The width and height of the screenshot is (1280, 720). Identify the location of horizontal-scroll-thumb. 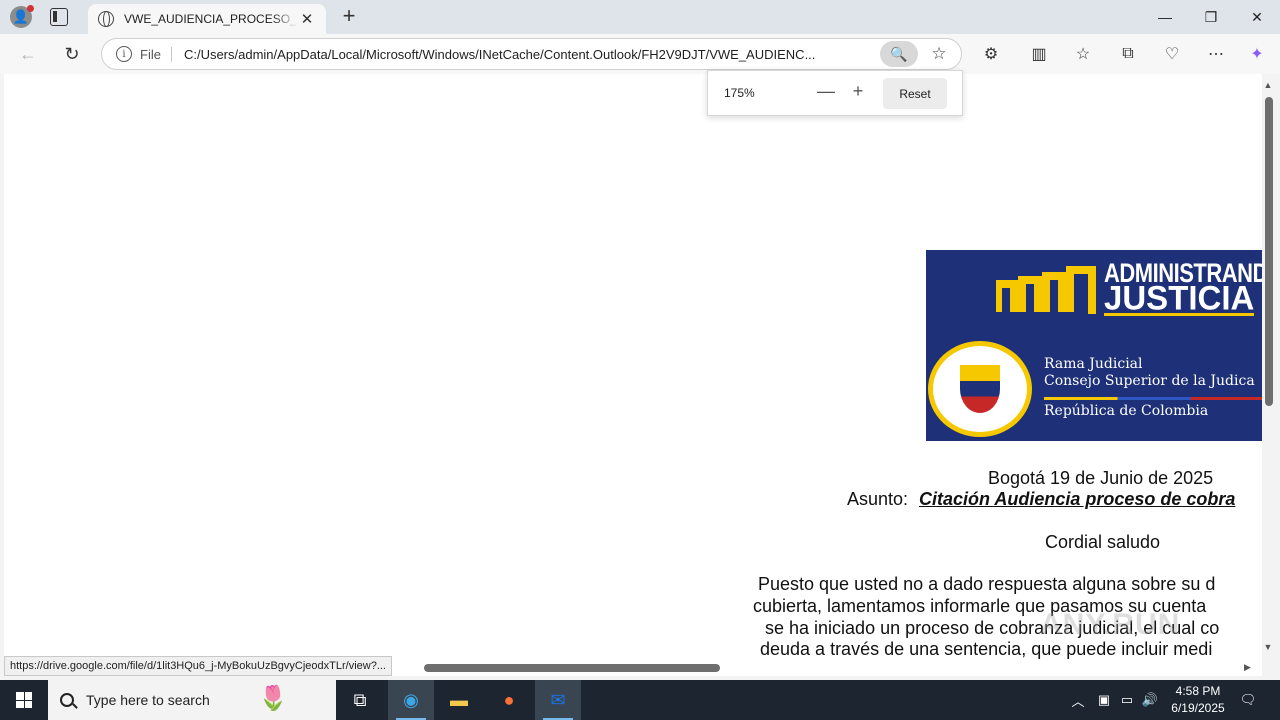
(572, 668).